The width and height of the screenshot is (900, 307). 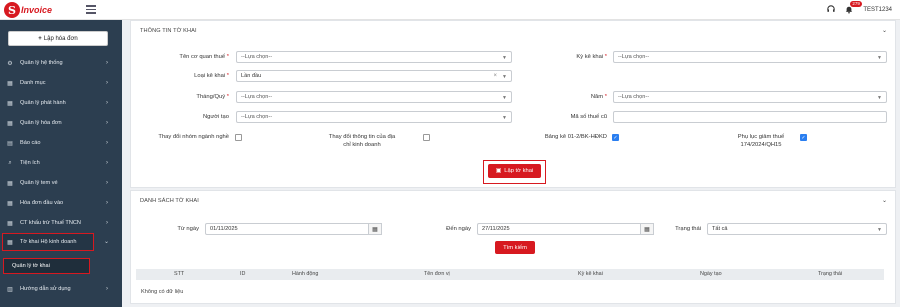 What do you see at coordinates (12, 10) in the screenshot?
I see `logo-mark: S` at bounding box center [12, 10].